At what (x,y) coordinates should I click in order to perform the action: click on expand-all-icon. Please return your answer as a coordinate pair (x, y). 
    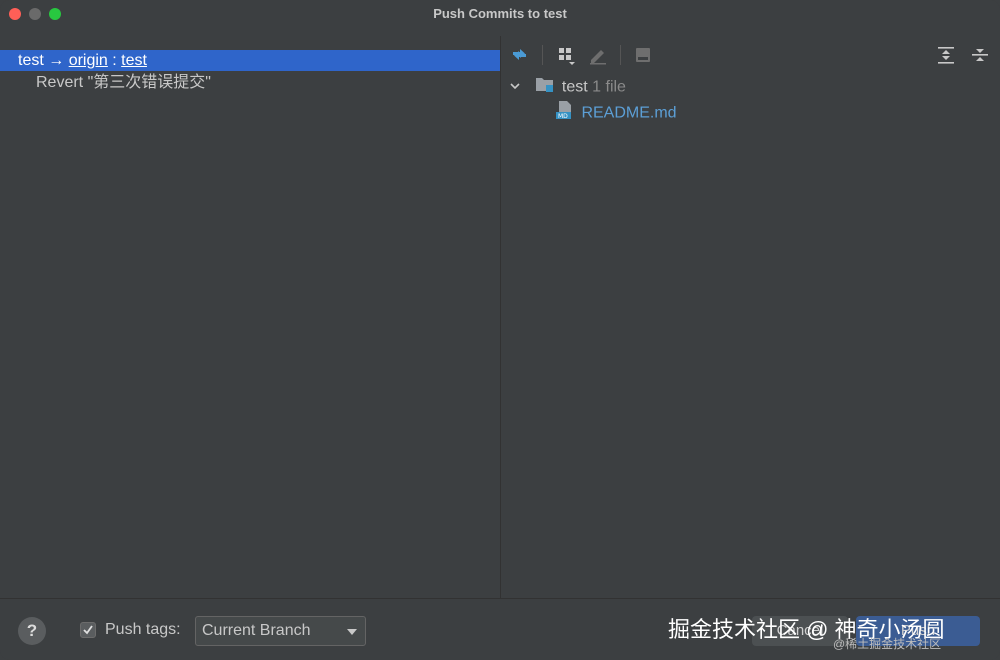
    Looking at the image, I should click on (946, 55).